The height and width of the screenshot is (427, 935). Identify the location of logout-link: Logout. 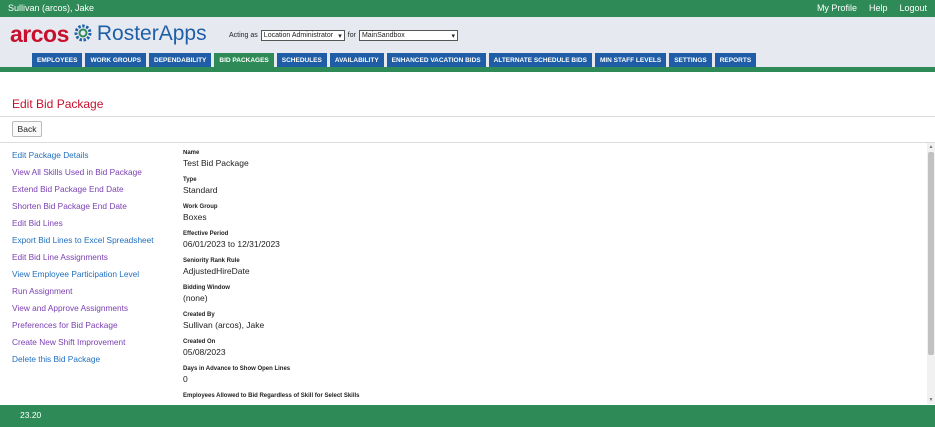
(913, 8).